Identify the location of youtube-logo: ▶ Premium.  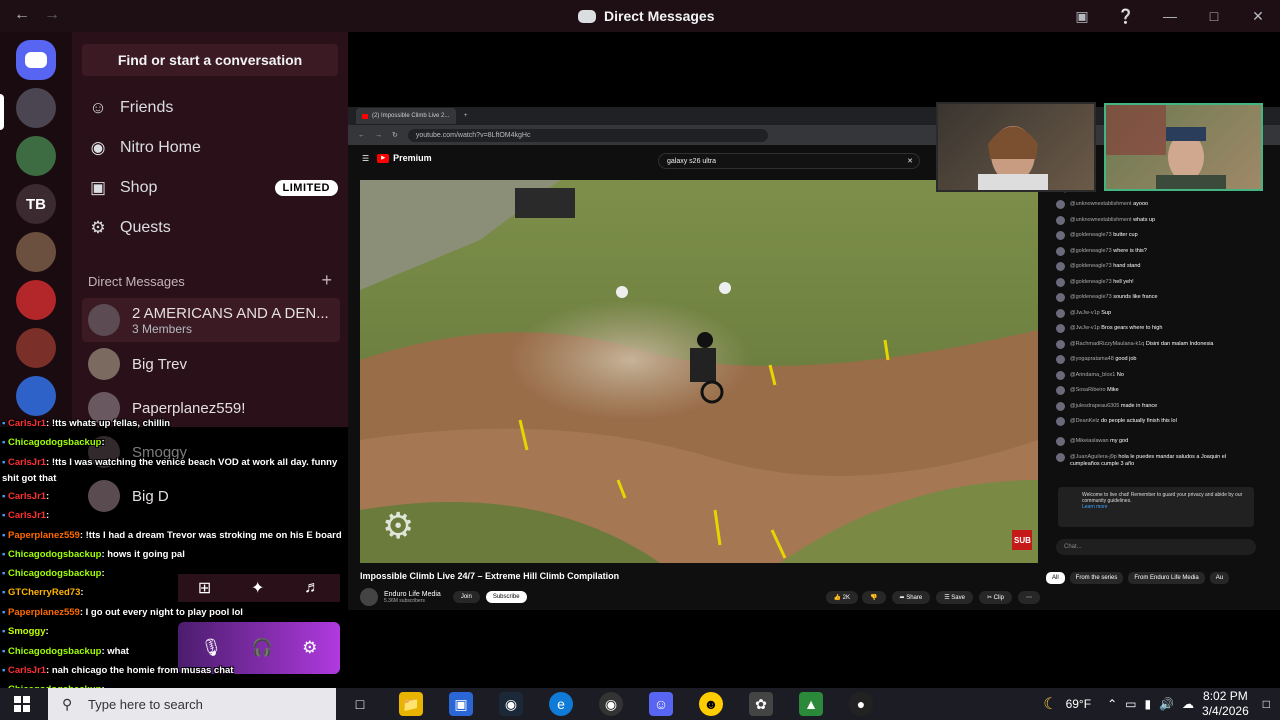
(404, 158).